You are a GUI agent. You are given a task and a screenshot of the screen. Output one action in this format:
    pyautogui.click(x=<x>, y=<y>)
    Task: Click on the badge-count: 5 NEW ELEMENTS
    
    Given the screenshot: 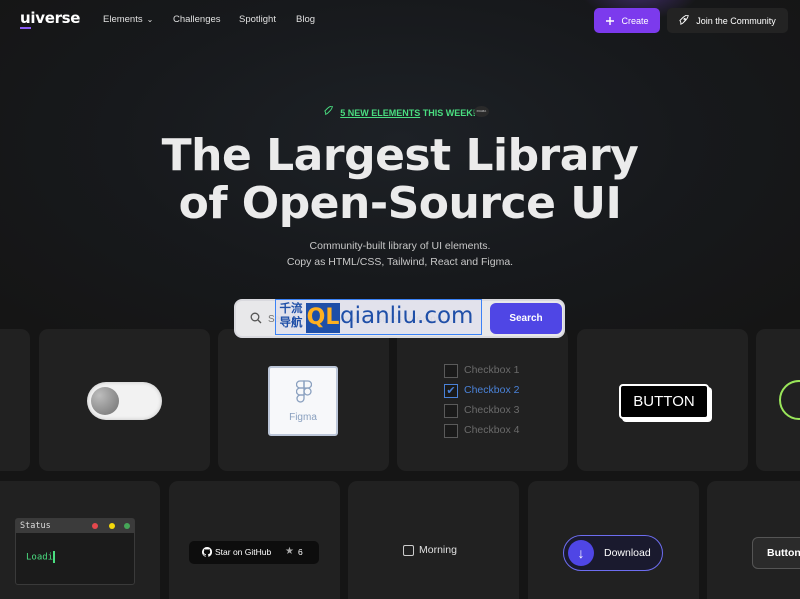 What is the action you would take?
    pyautogui.click(x=380, y=113)
    